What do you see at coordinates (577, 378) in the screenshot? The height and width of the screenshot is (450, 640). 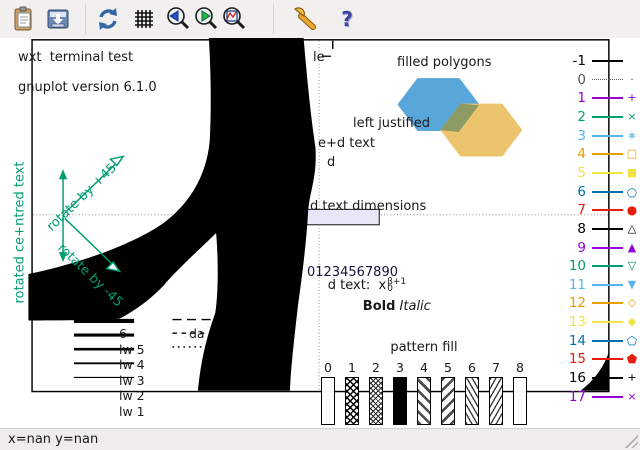 I see `linetype-number: 16` at bounding box center [577, 378].